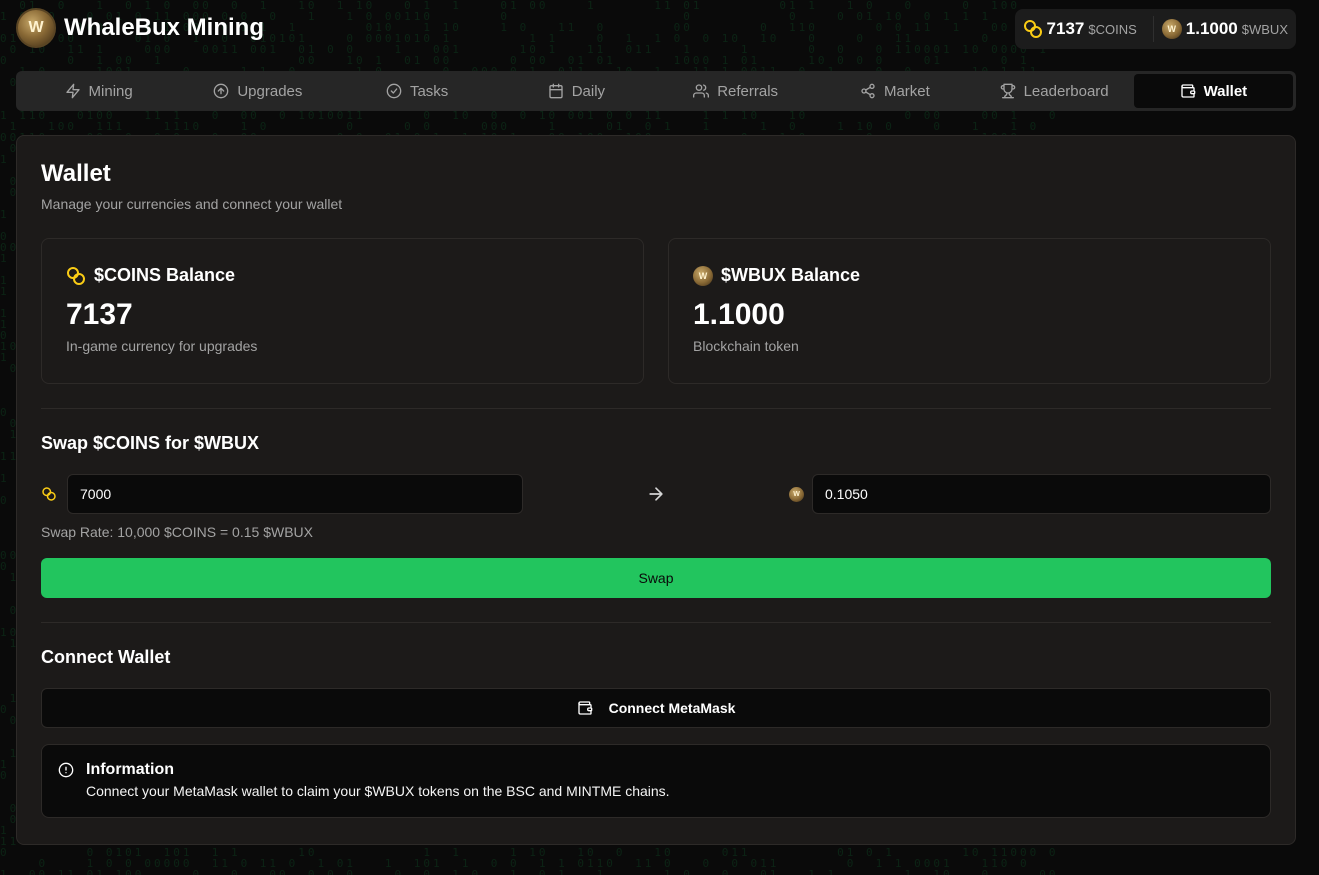  I want to click on calendar-icon, so click(556, 91).